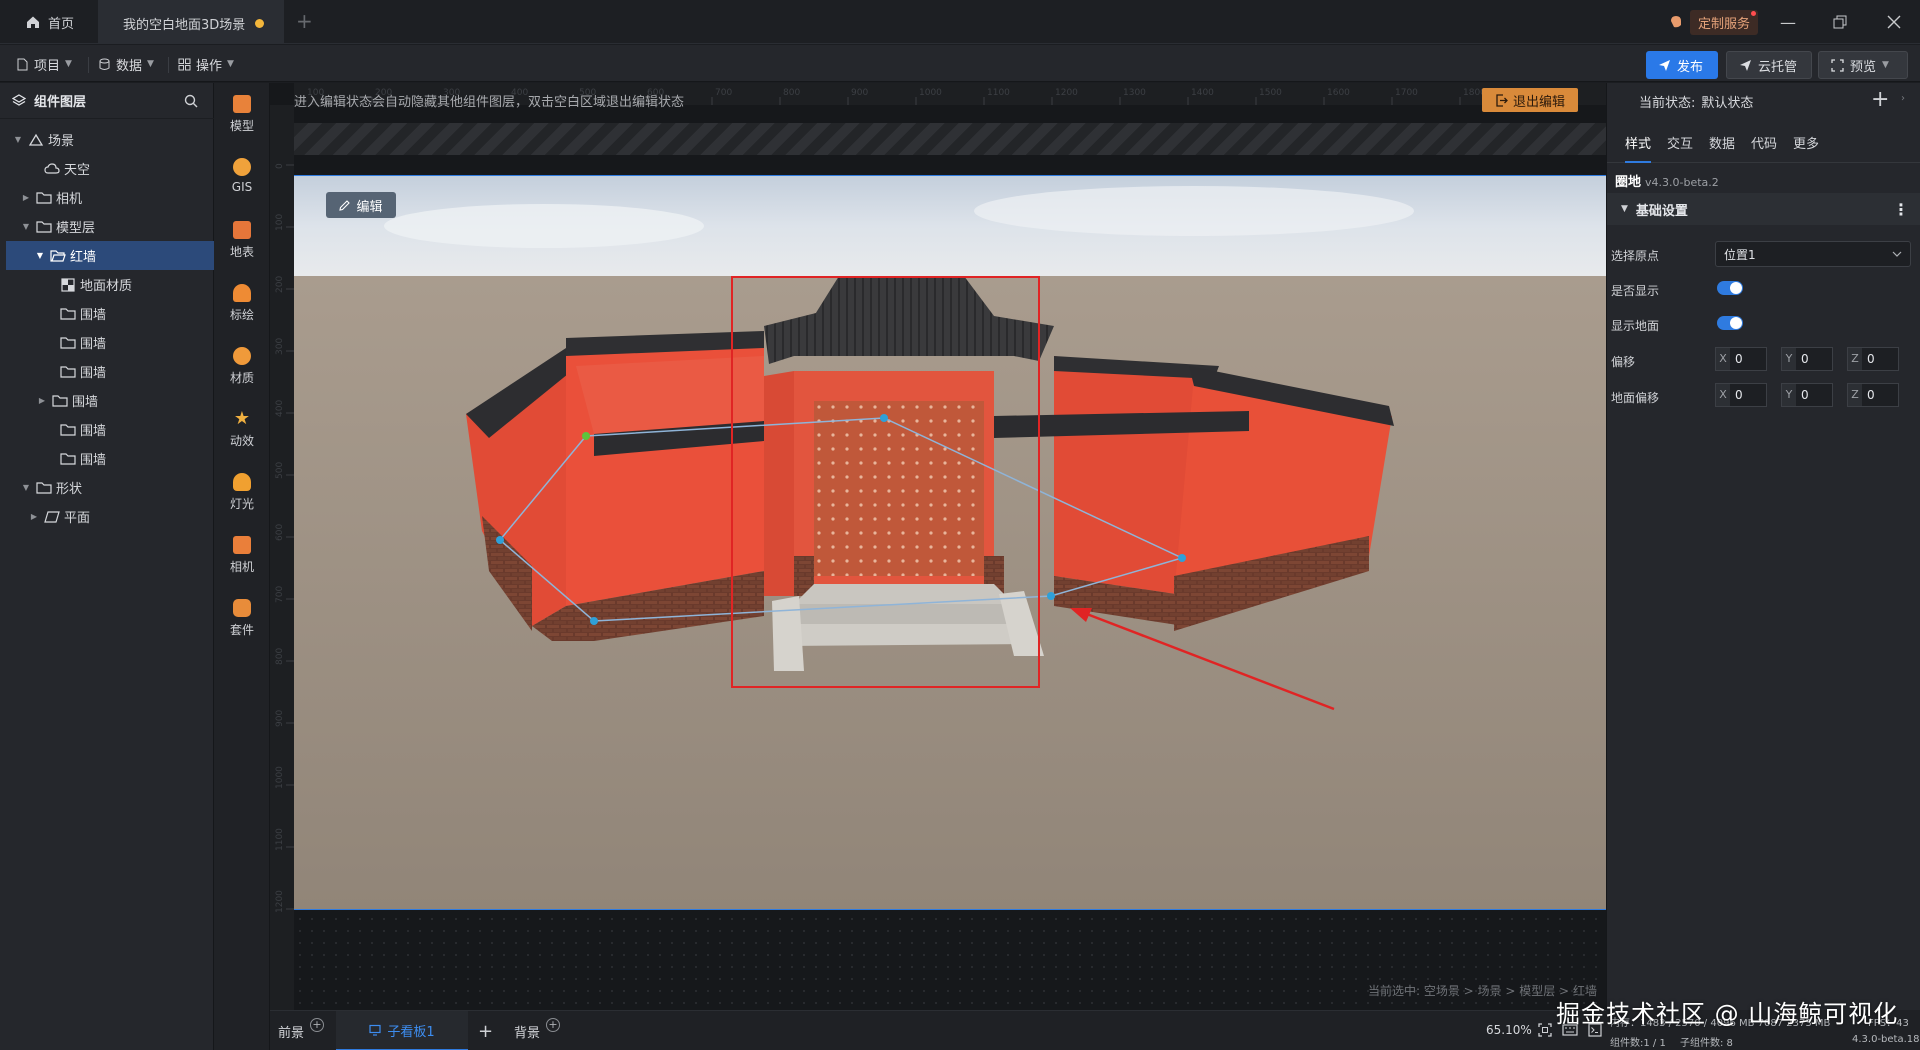 This screenshot has width=1920, height=1050. What do you see at coordinates (260, 23) in the screenshot?
I see `unsaved-dot-icon` at bounding box center [260, 23].